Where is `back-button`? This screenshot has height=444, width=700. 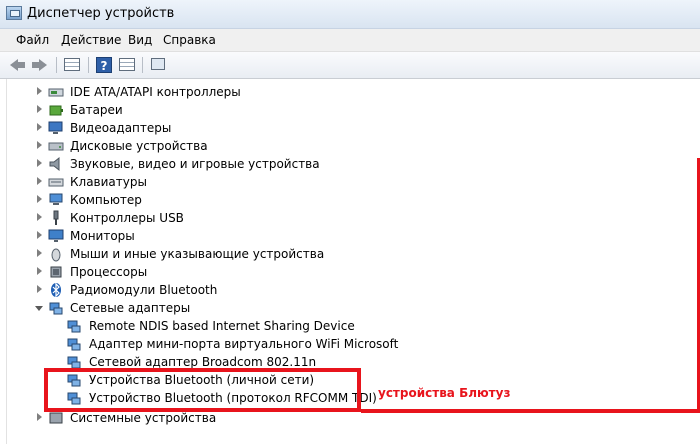
back-button is located at coordinates (18, 65).